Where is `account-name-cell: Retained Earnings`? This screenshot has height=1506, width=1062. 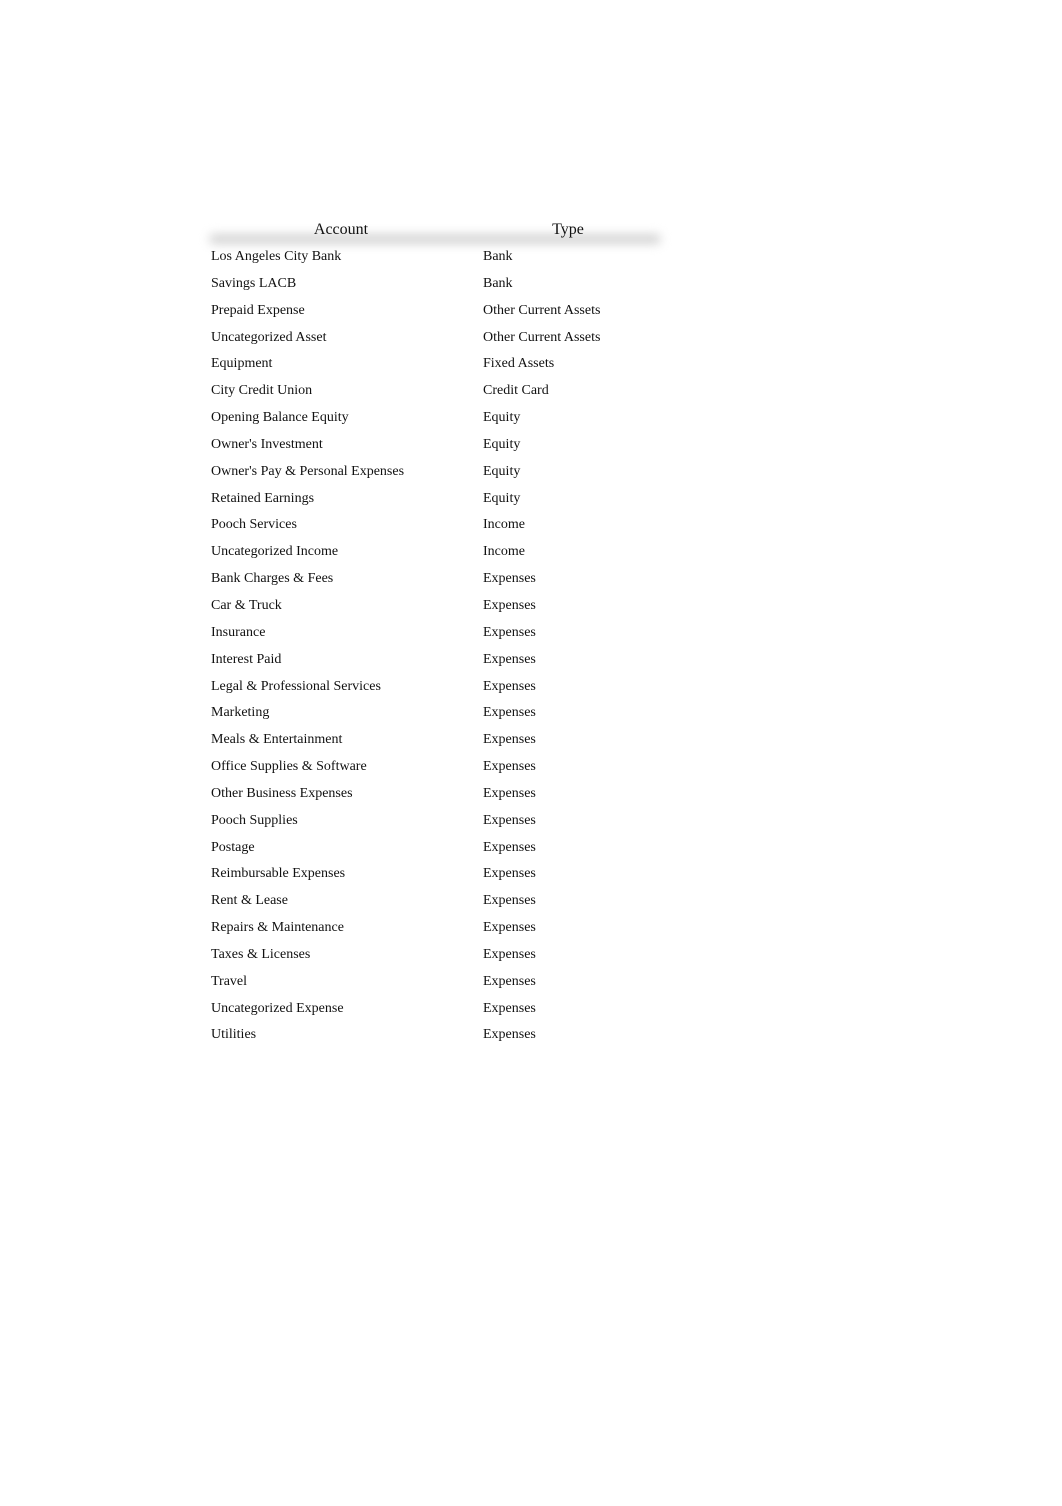 account-name-cell: Retained Earnings is located at coordinates (263, 498).